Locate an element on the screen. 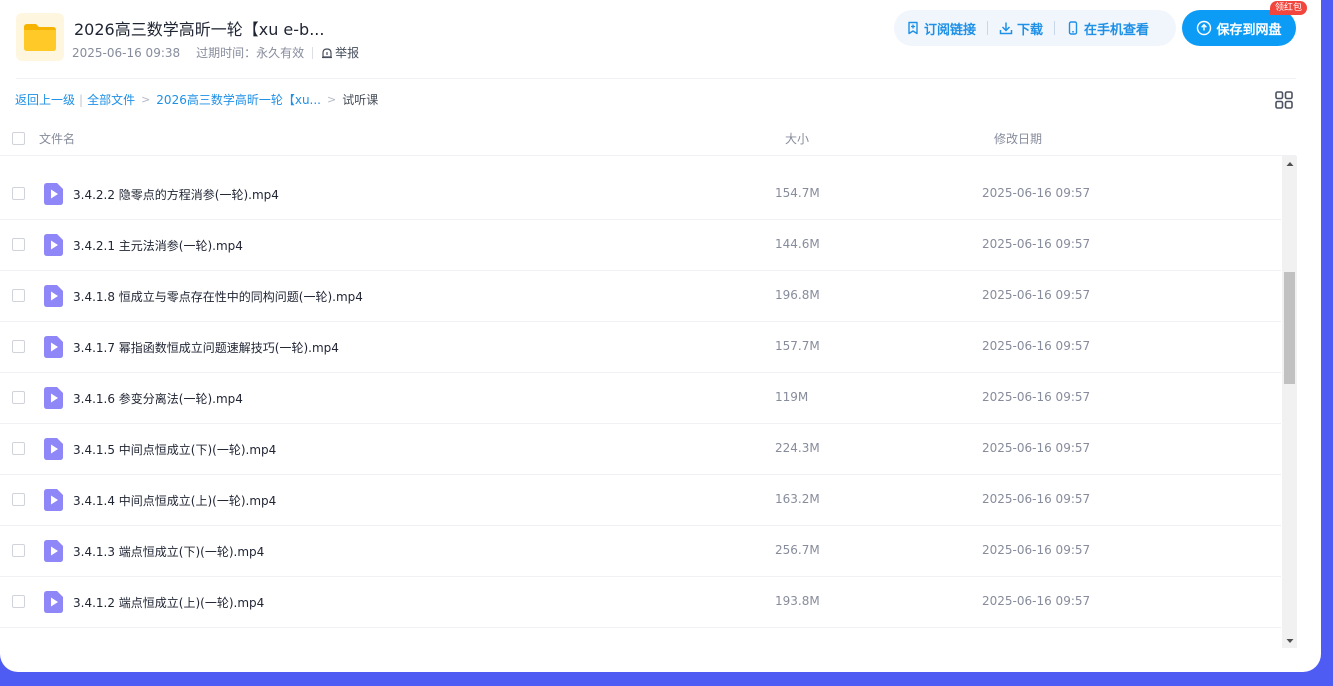  file-name: 3.4.2.1 主元法消参(一轮).mp4 is located at coordinates (158, 245).